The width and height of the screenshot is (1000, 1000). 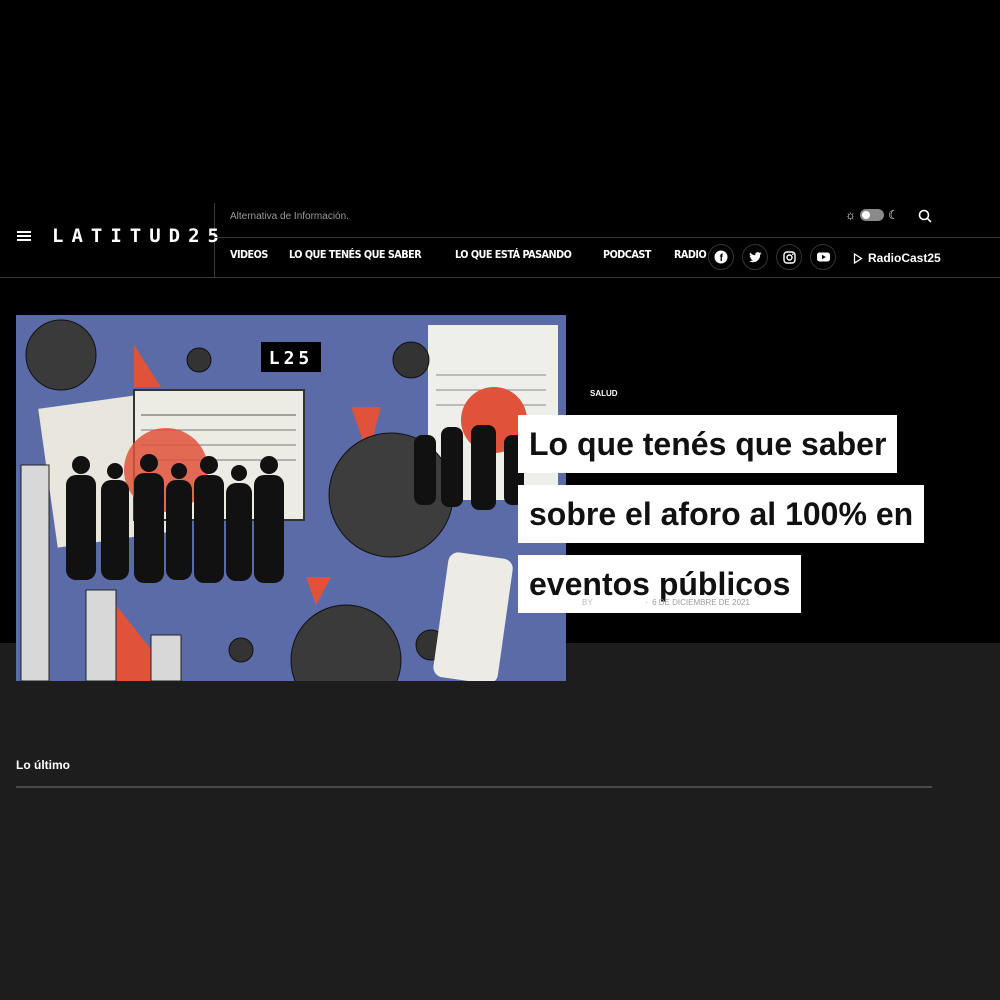 I want to click on article-category: SALUD, so click(x=604, y=393).